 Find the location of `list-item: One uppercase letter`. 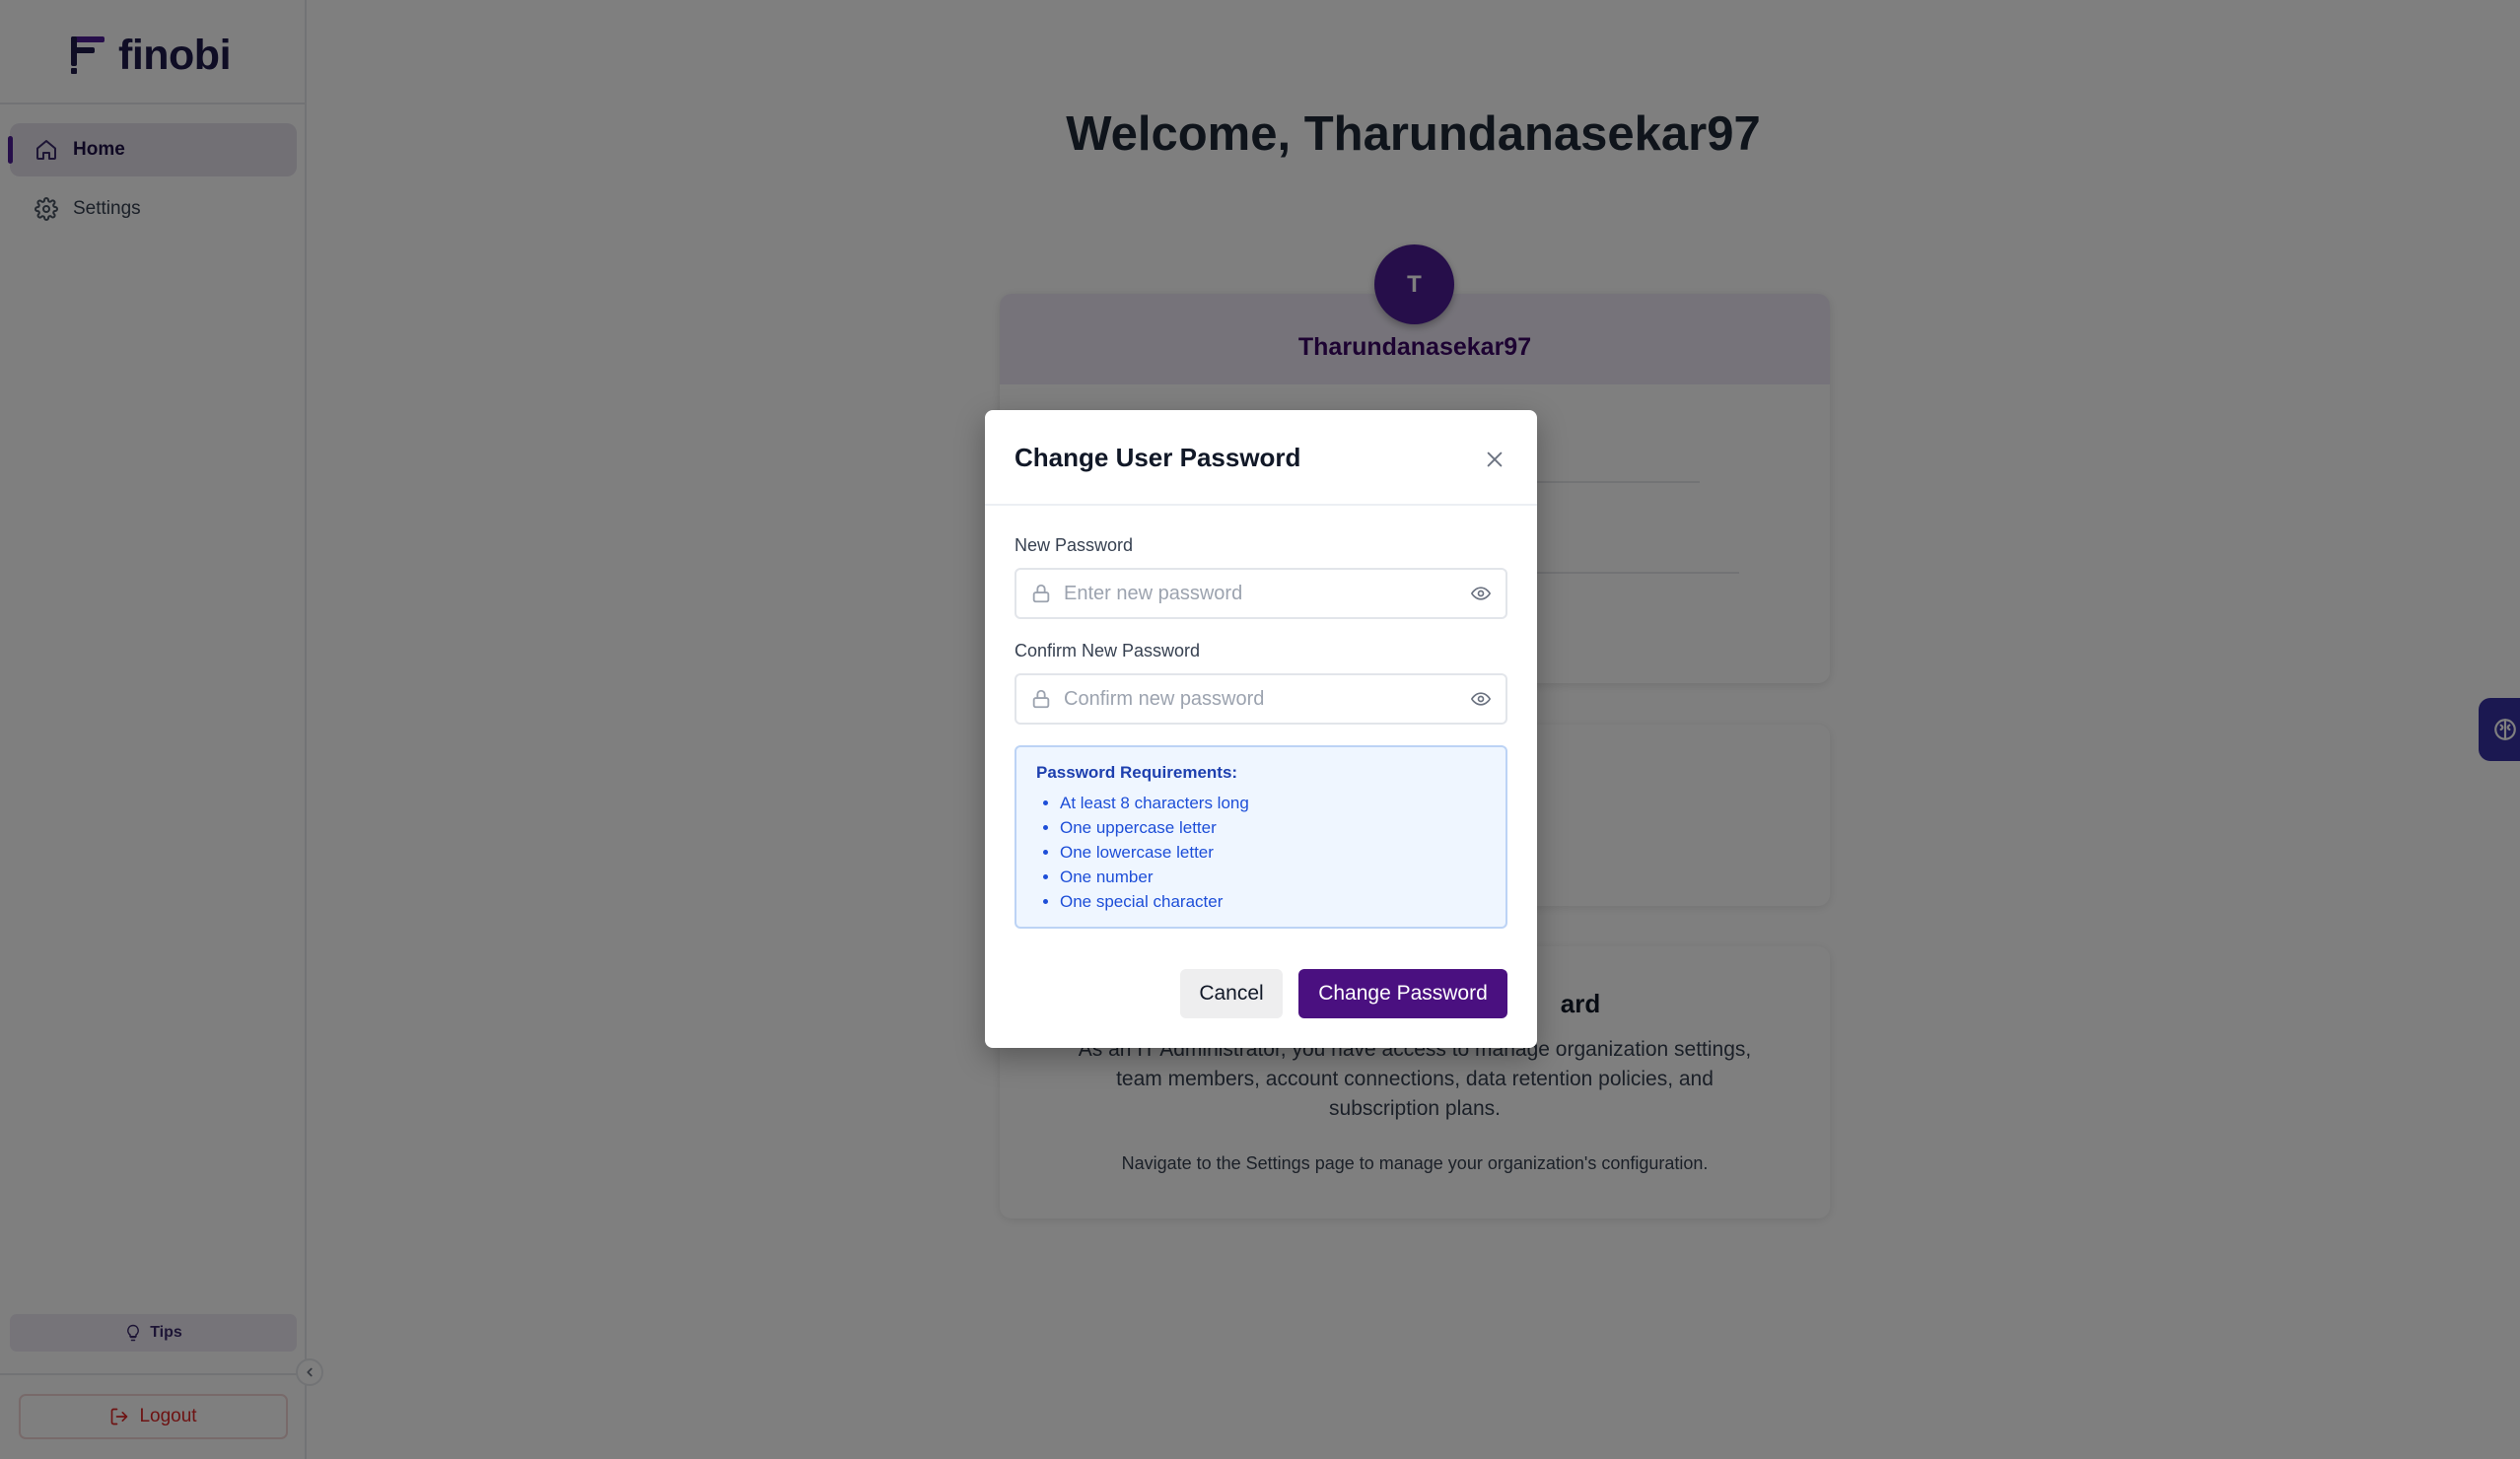

list-item: One uppercase letter is located at coordinates (1154, 827).